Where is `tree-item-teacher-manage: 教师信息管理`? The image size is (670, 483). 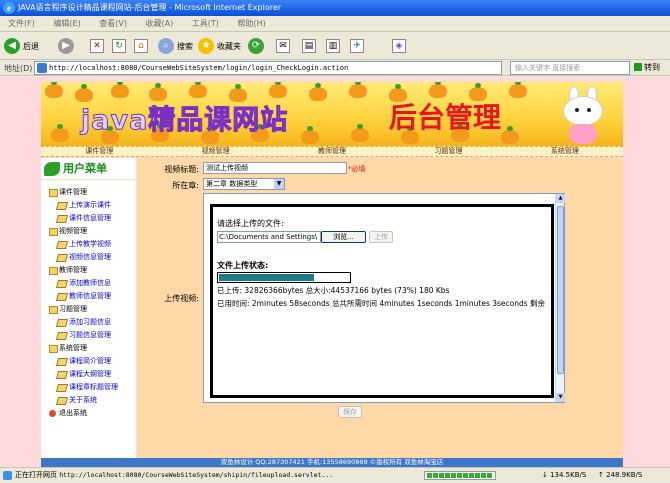 tree-item-teacher-manage: 教师信息管理 is located at coordinates (92, 296).